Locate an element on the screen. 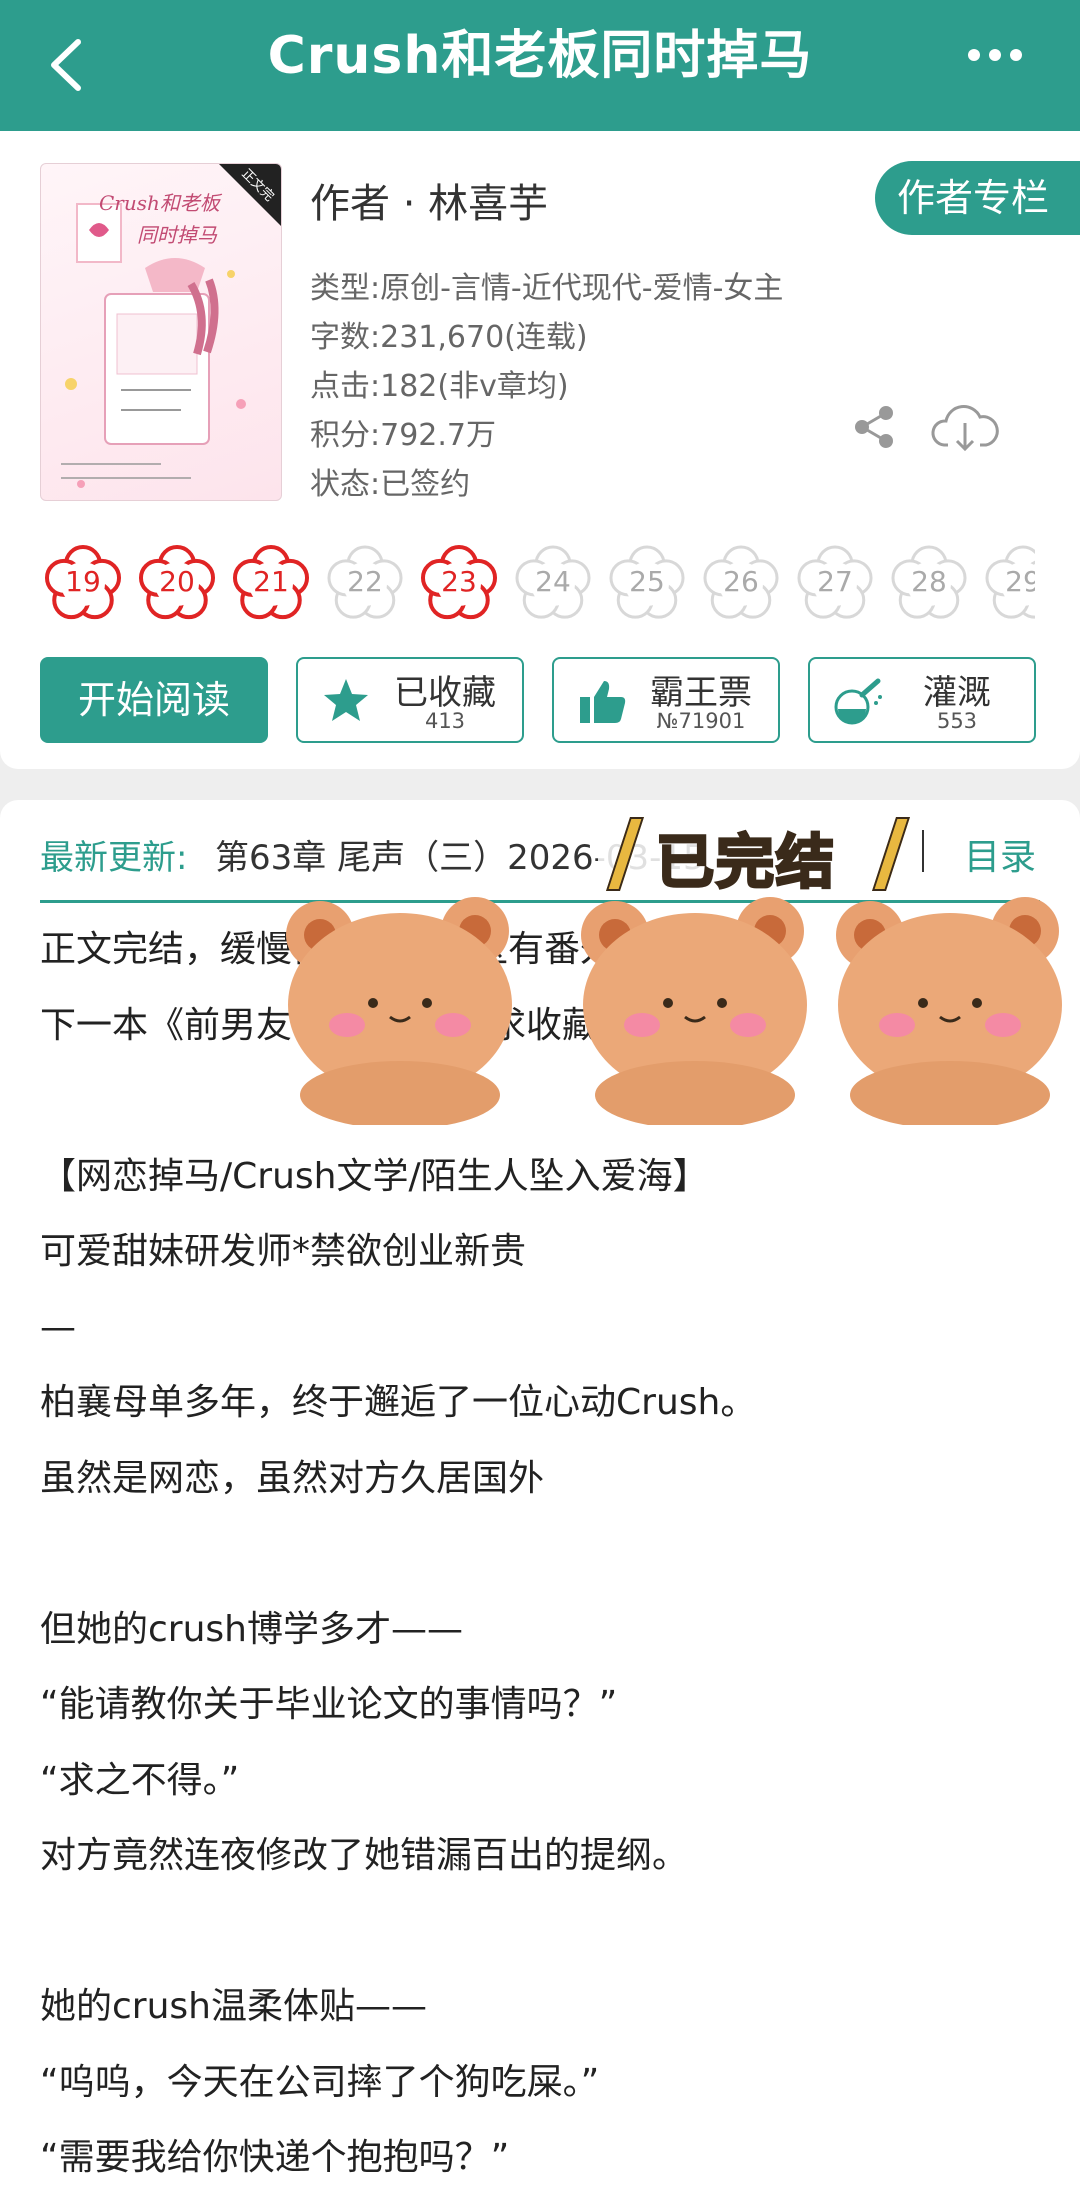  rating-flower: 27 is located at coordinates (835, 582).